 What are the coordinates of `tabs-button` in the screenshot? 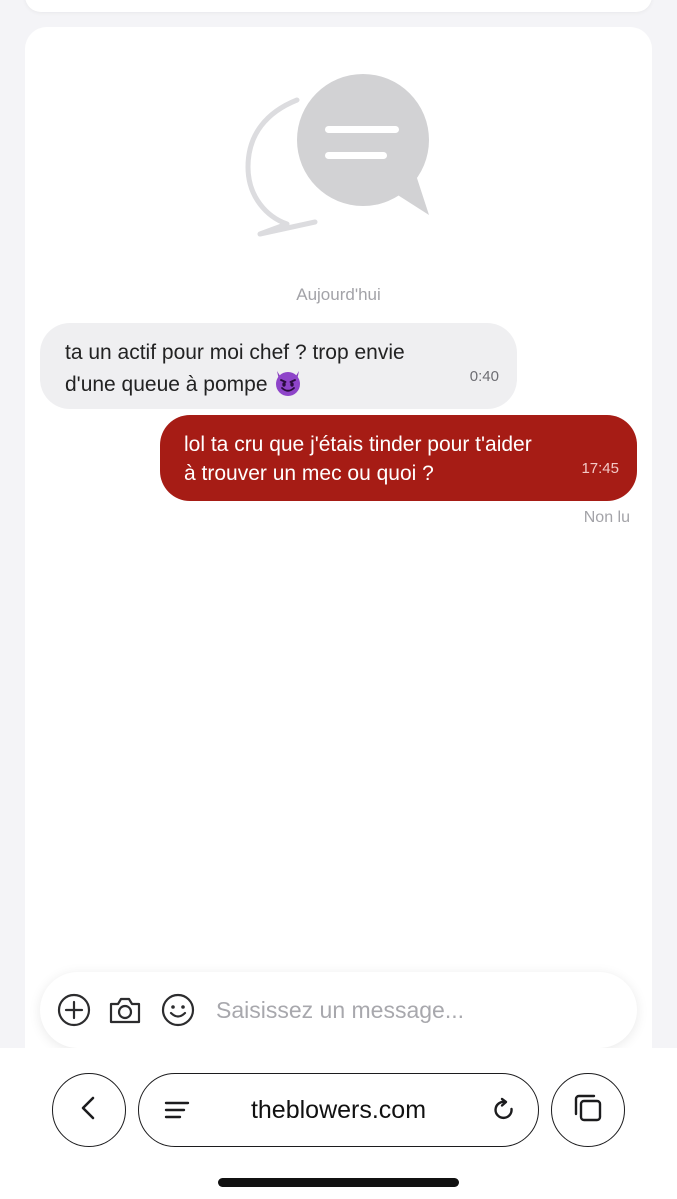 It's located at (588, 1110).